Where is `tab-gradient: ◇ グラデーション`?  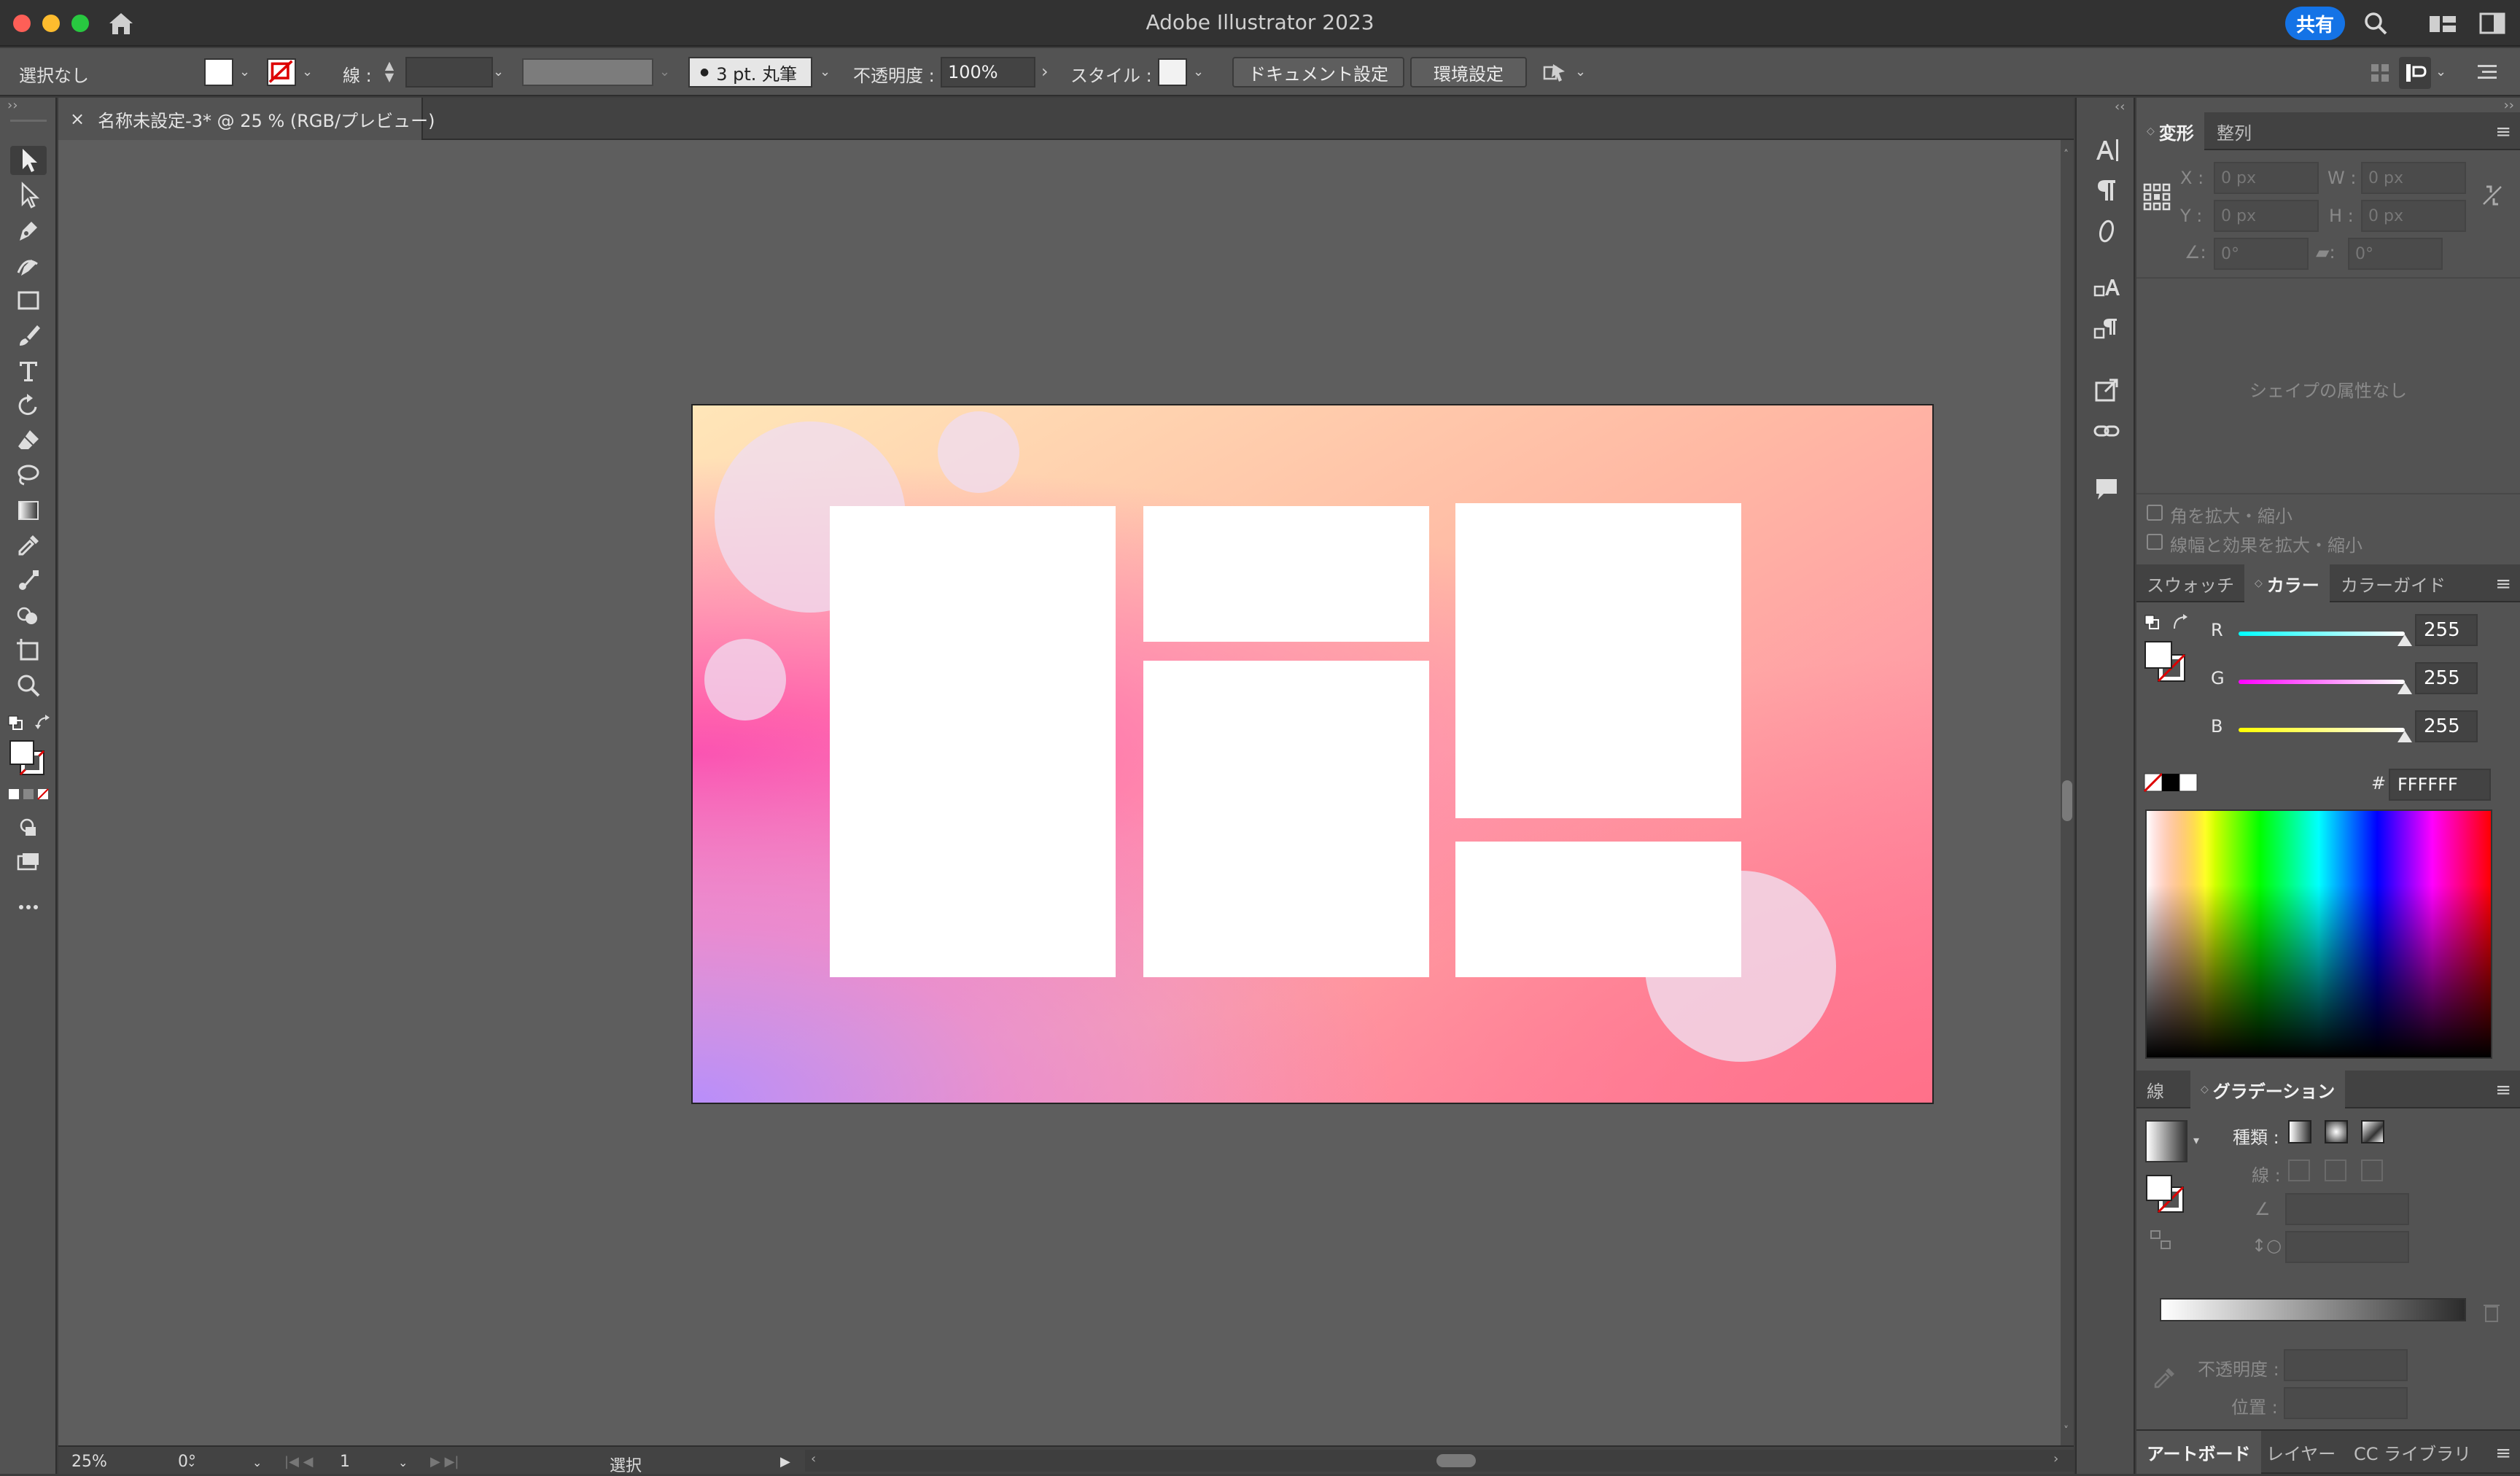
tab-gradient: ◇ グラデーション is located at coordinates (2268, 1089).